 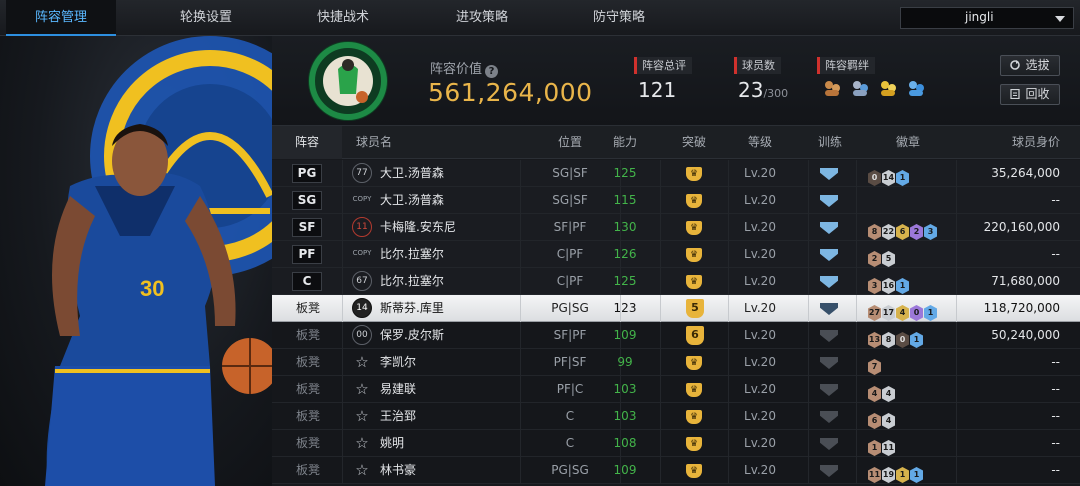 I want to click on table-row: PG 77 大卫.汤普森 SG|SF 125 ♛ Lv.20 0 14 1 35,264,000, so click(x=676, y=173).